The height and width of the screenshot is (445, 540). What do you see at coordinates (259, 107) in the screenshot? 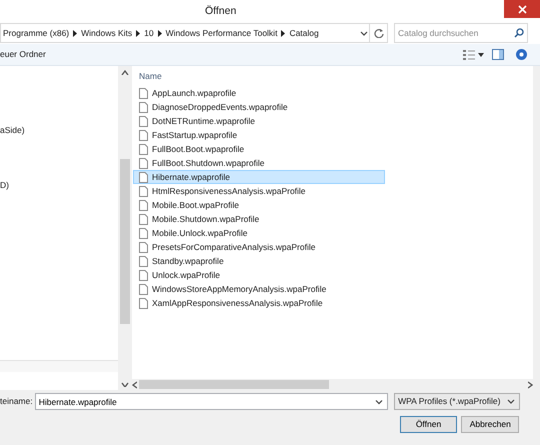
I see `file-row: DiagnoseDroppedEvents.wpaprofile` at bounding box center [259, 107].